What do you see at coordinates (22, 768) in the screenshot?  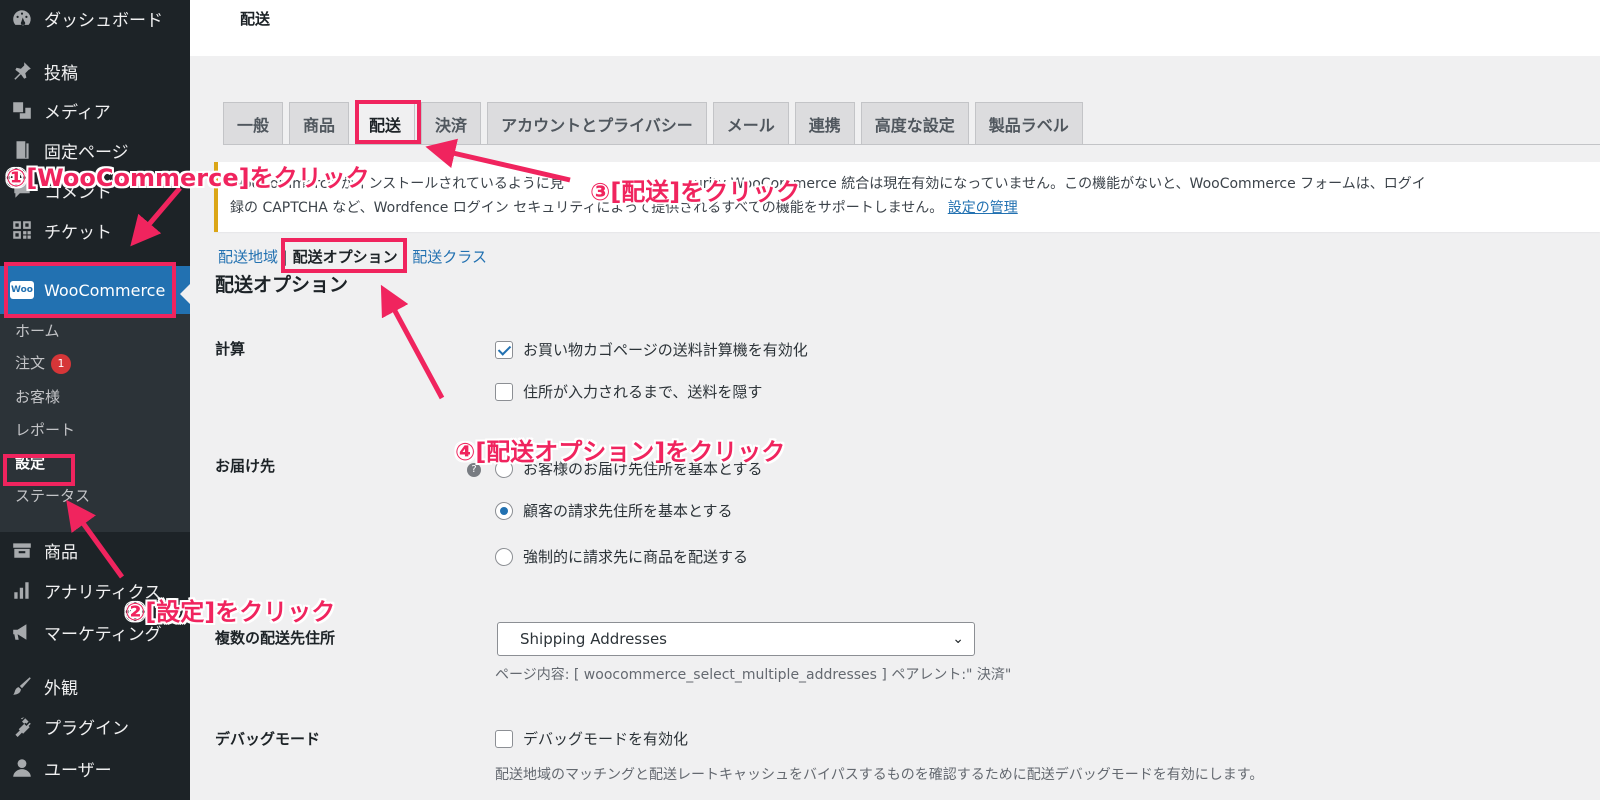 I see `user-icon` at bounding box center [22, 768].